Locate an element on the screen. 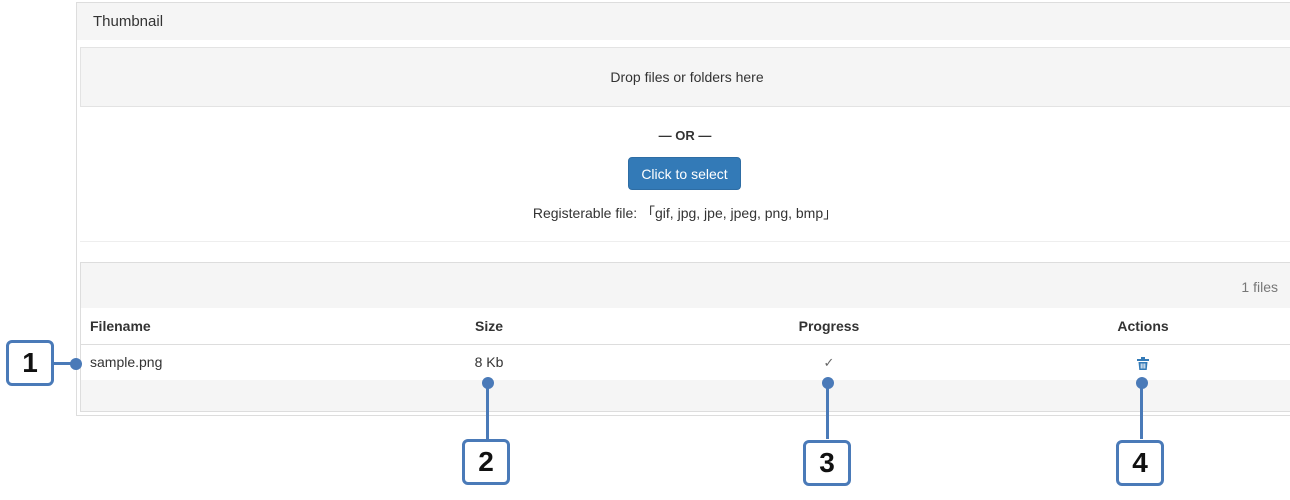 The image size is (1290, 500). annotation-1: 1 is located at coordinates (30, 363).